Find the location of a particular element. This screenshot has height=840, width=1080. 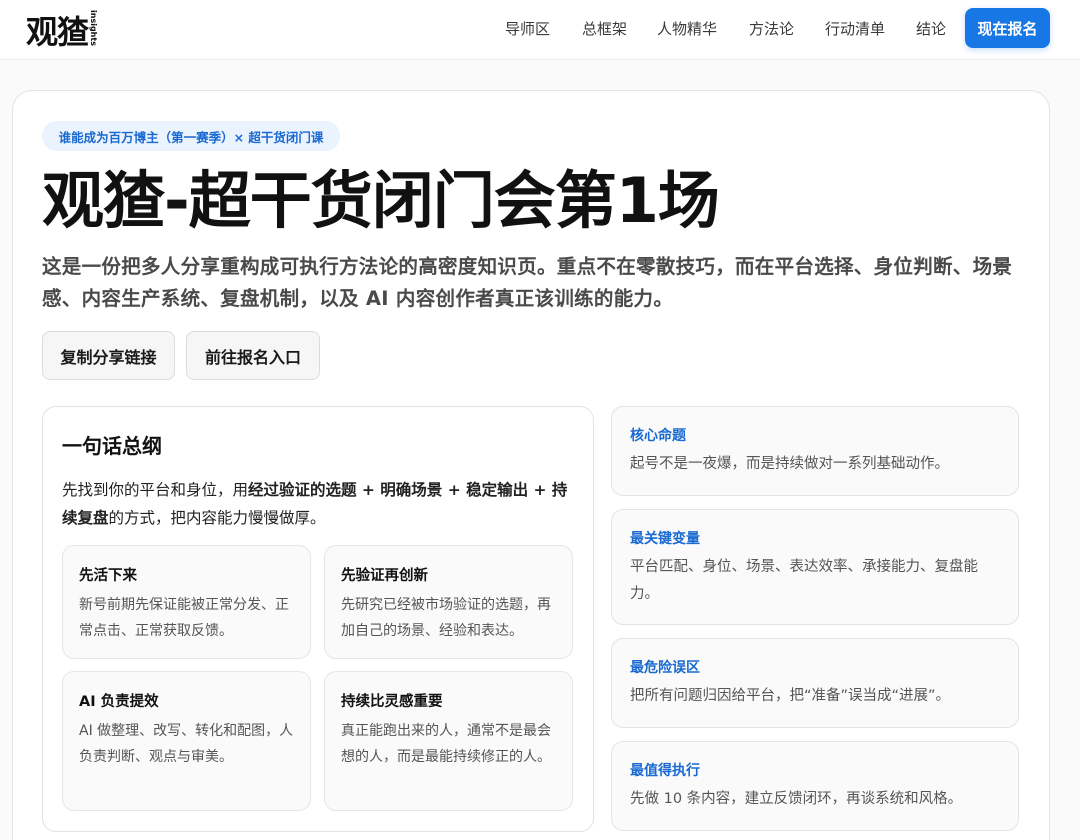

info-card-label: 最值得执行 is located at coordinates (665, 771).